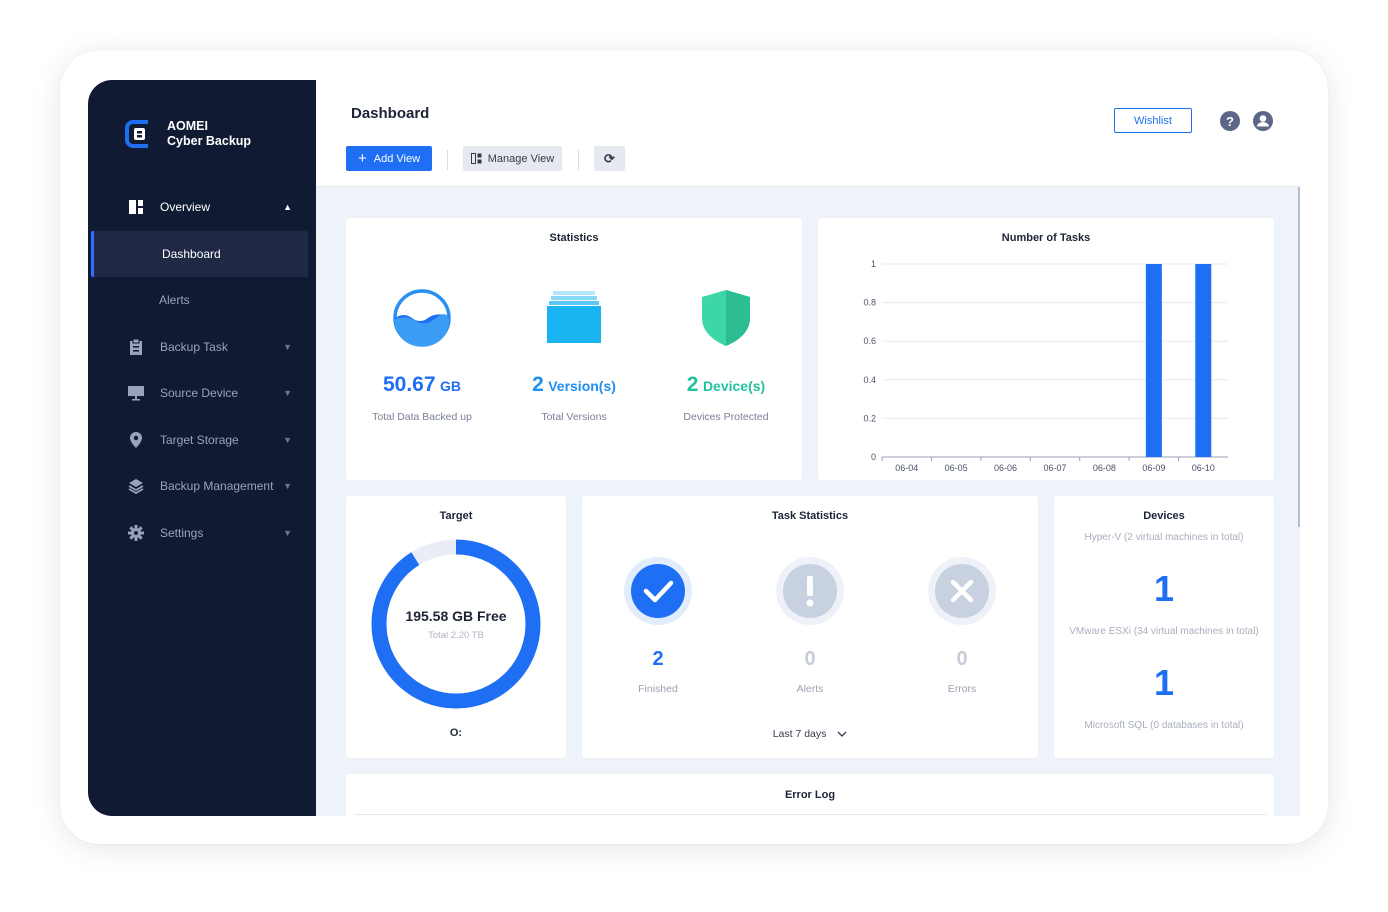 The height and width of the screenshot is (912, 1388). What do you see at coordinates (422, 417) in the screenshot?
I see `total-data-label: Total Data Backed up` at bounding box center [422, 417].